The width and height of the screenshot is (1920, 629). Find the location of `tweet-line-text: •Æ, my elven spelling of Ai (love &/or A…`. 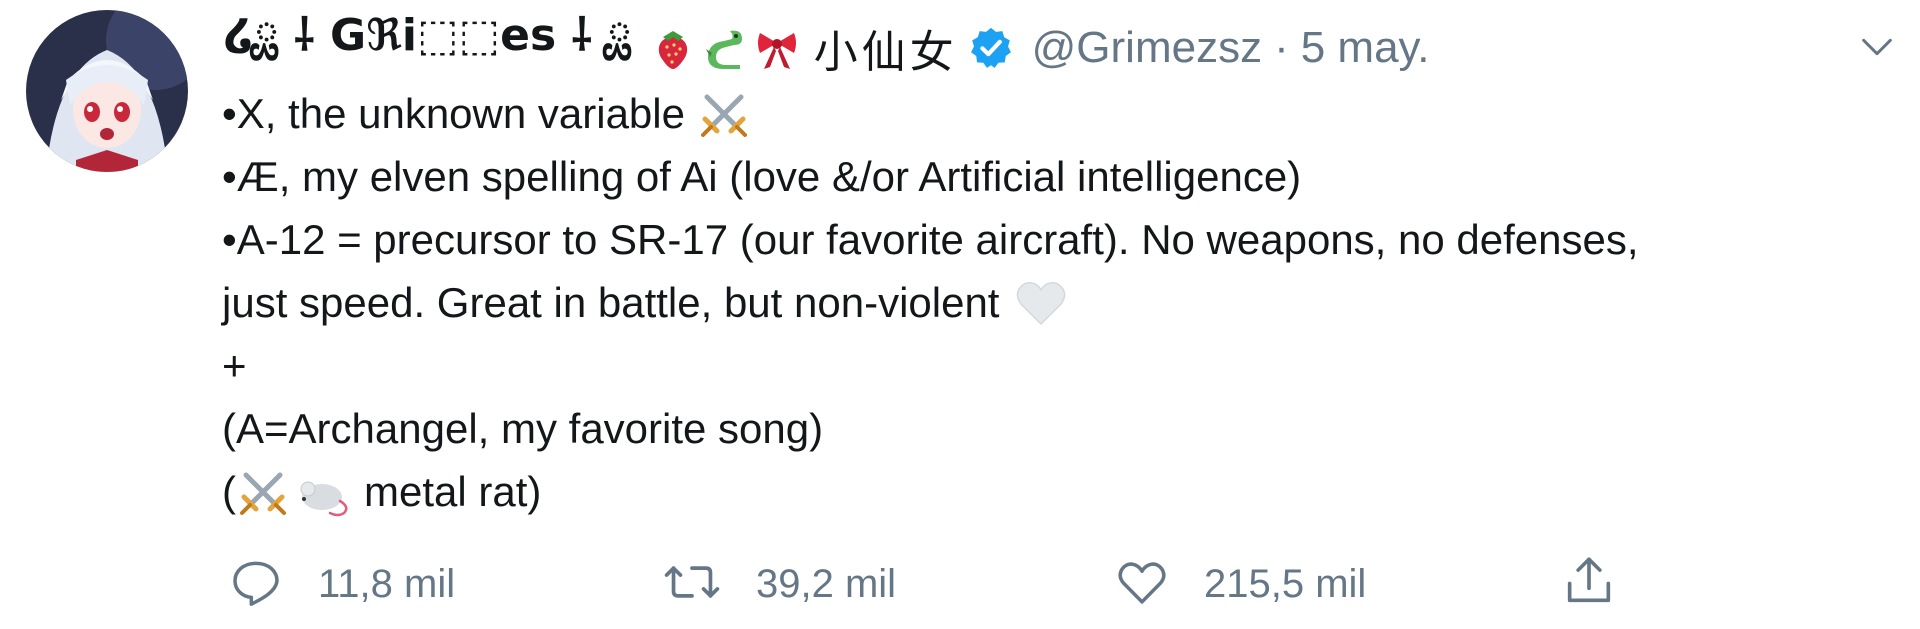

tweet-line-text: •Æ, my elven spelling of Ai (love &/or A… is located at coordinates (762, 176).